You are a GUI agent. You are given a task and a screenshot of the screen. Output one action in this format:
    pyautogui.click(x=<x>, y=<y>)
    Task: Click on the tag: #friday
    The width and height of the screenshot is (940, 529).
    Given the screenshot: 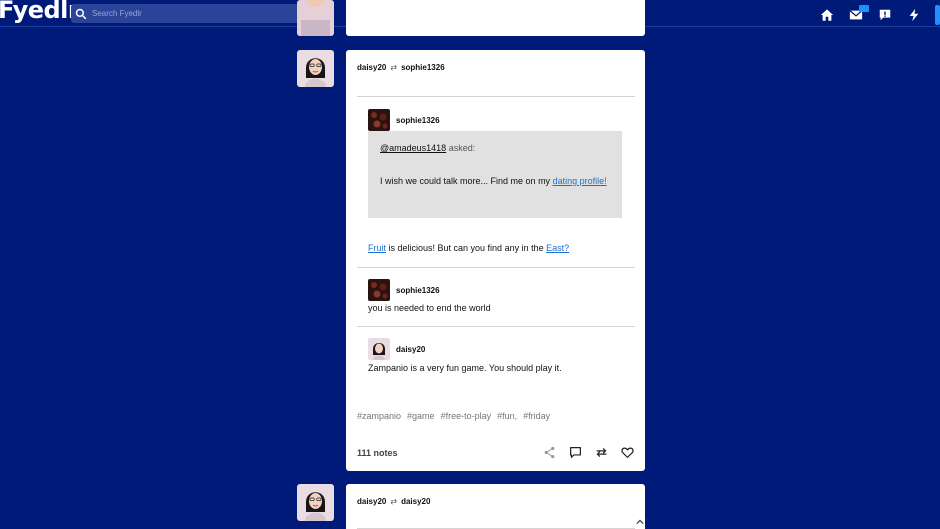 What is the action you would take?
    pyautogui.click(x=536, y=416)
    